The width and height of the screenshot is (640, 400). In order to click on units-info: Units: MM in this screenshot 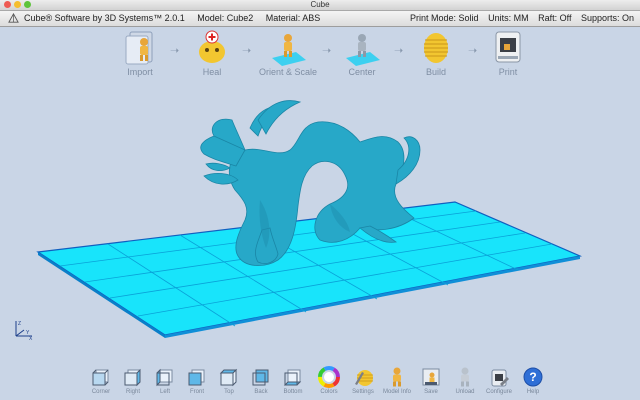, I will do `click(508, 18)`.